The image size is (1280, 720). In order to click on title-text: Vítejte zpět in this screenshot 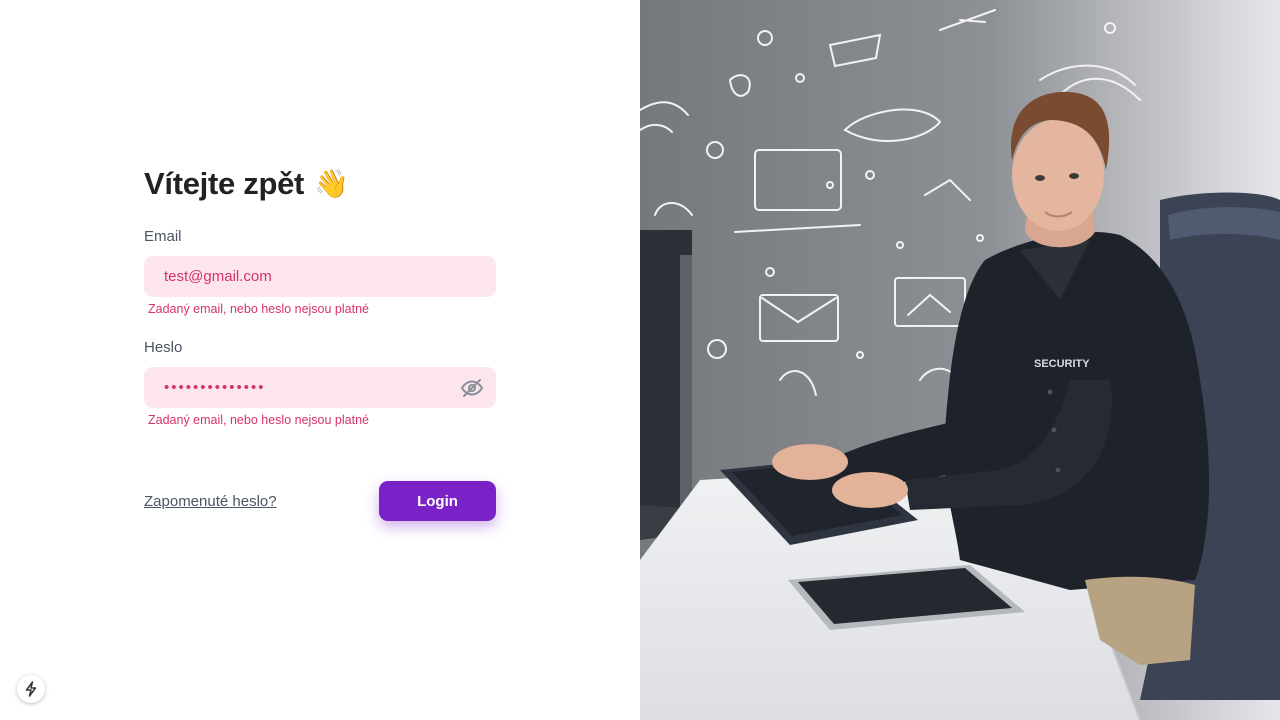, I will do `click(224, 183)`.